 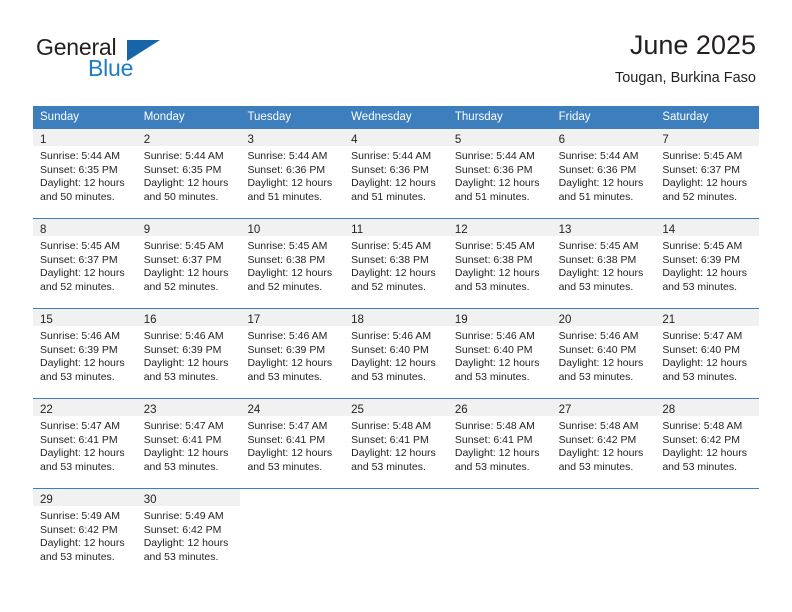 What do you see at coordinates (707, 227) in the screenshot?
I see `day-number-band: 14` at bounding box center [707, 227].